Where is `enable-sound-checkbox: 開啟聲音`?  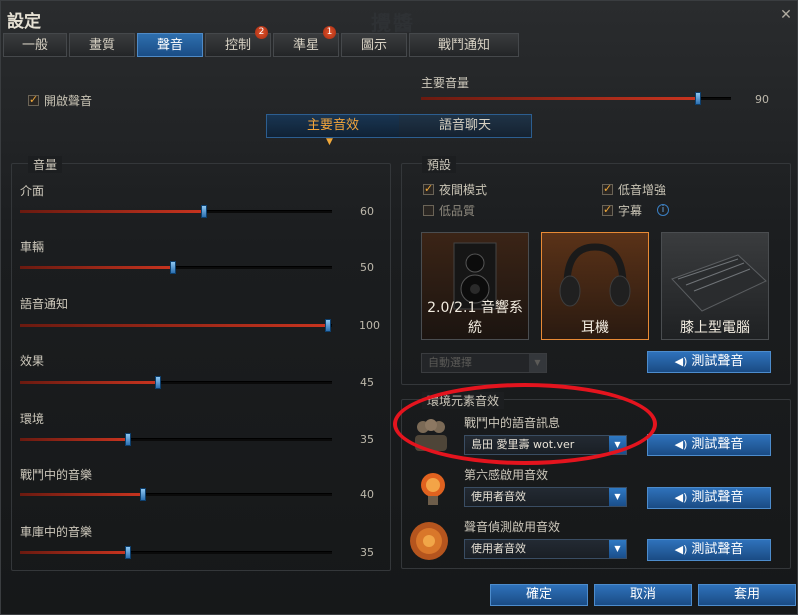 enable-sound-checkbox: 開啟聲音 is located at coordinates (60, 100).